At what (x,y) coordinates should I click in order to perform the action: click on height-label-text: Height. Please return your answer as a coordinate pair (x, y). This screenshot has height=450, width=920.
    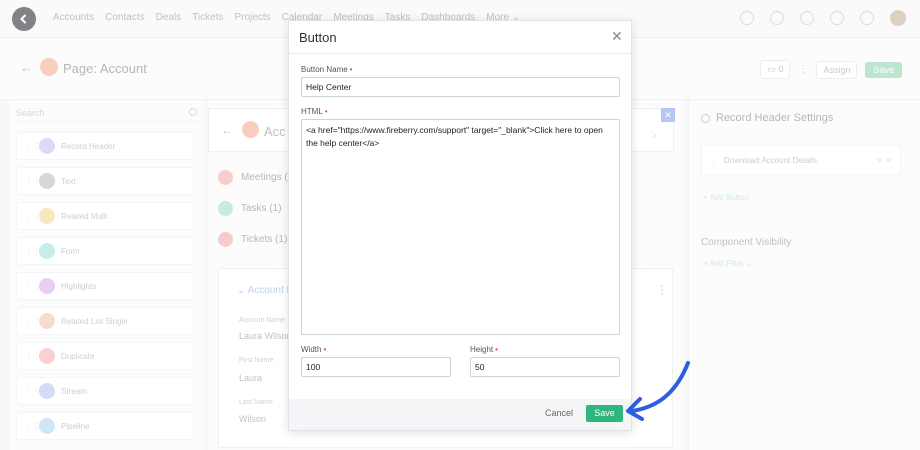
    Looking at the image, I should click on (482, 349).